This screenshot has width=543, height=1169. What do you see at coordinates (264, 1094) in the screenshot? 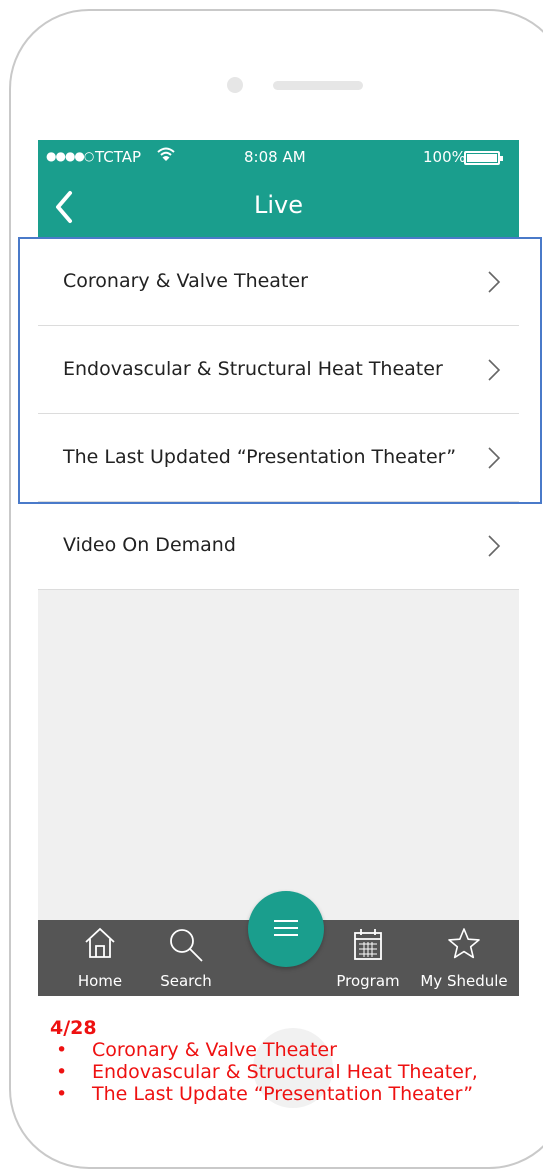
I see `notes-item: The Last Update “Presentation Theater”` at bounding box center [264, 1094].